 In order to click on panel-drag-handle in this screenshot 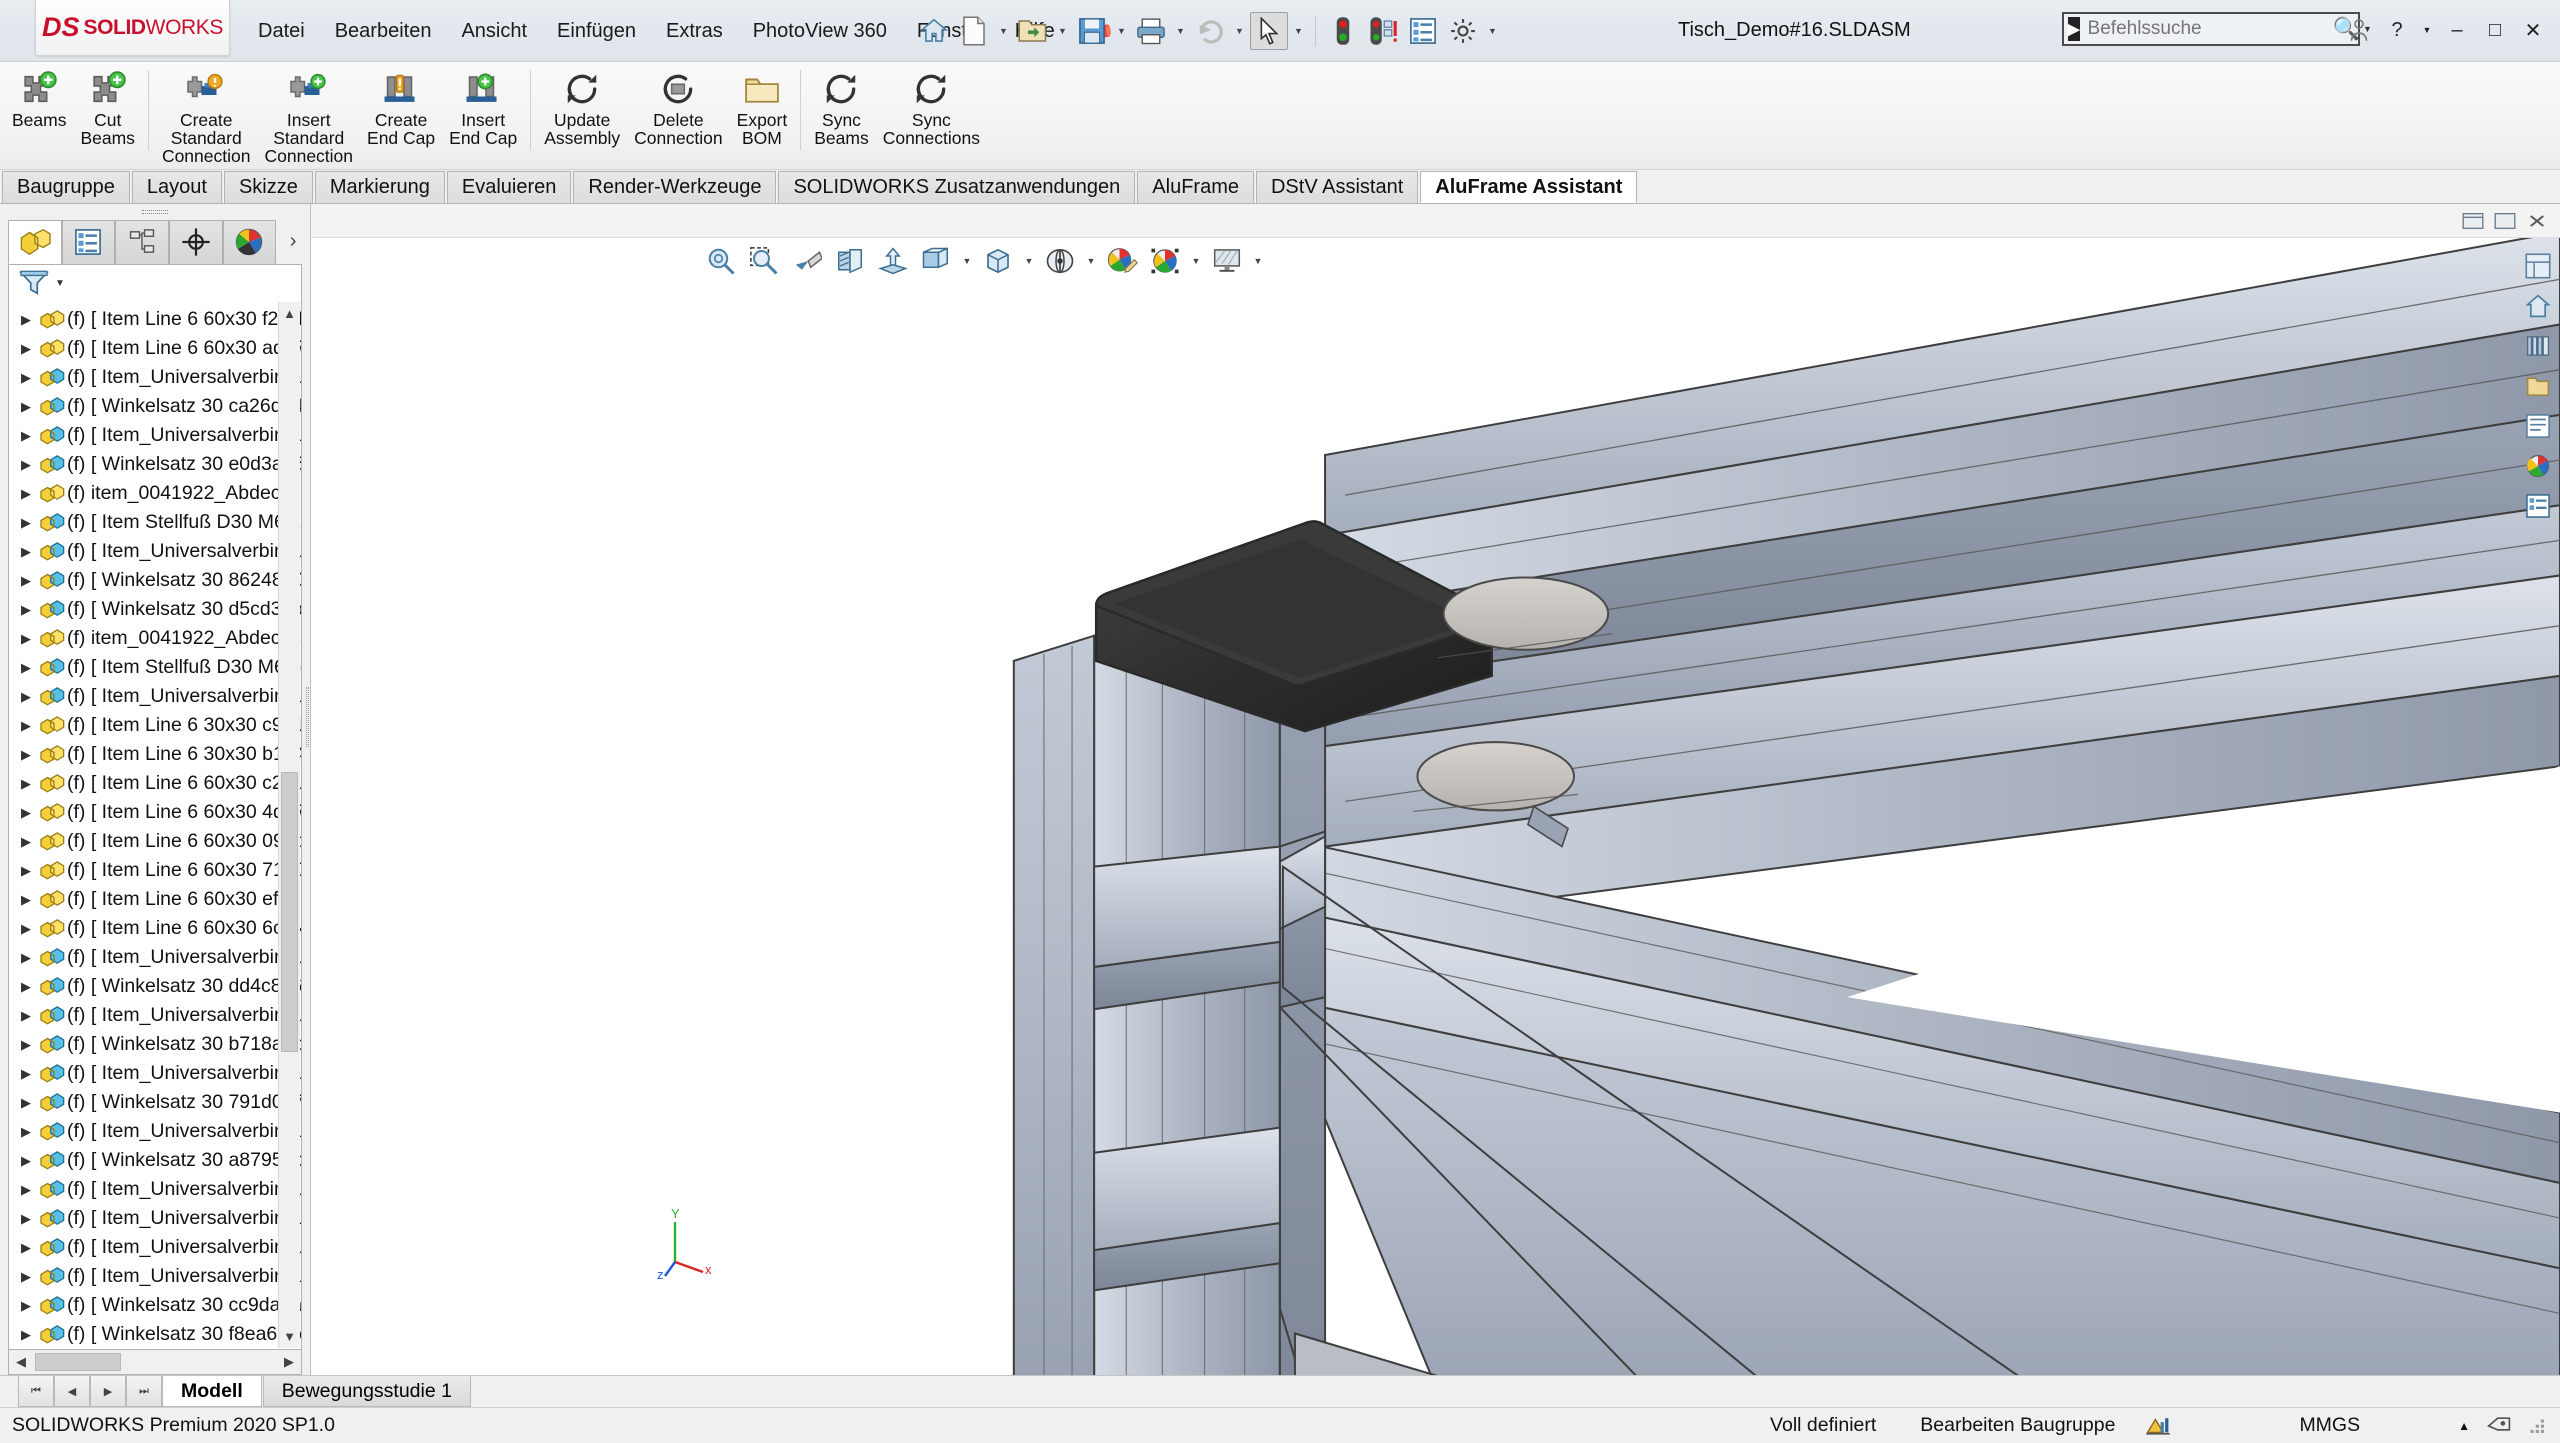, I will do `click(155, 212)`.